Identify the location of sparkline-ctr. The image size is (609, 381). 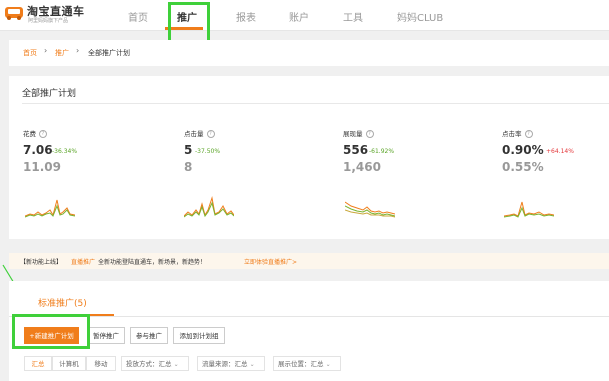
(529, 209).